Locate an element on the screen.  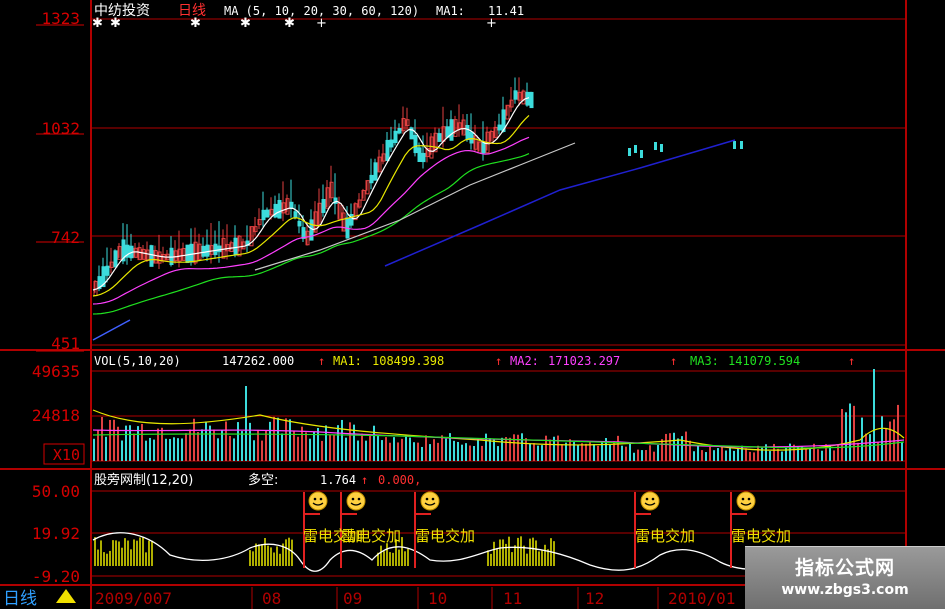
volume-axis: 49635 24818 X10 is located at coordinates (58, 413).